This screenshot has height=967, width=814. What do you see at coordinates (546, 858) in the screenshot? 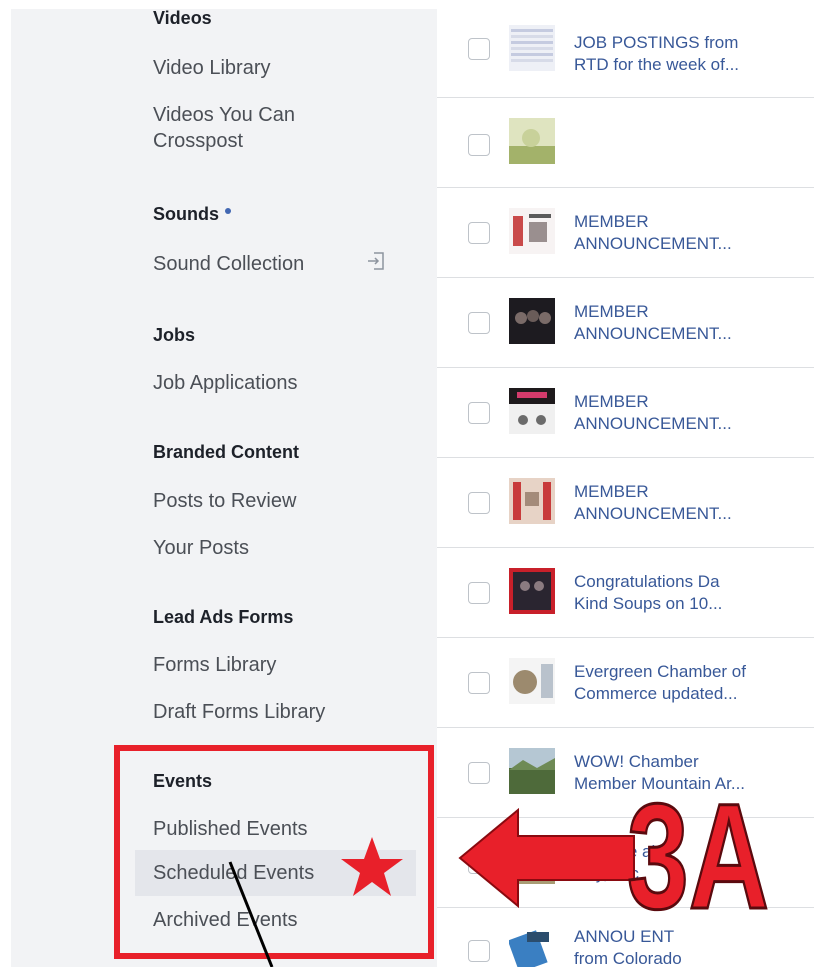
I see `arrow-left-icon` at bounding box center [546, 858].